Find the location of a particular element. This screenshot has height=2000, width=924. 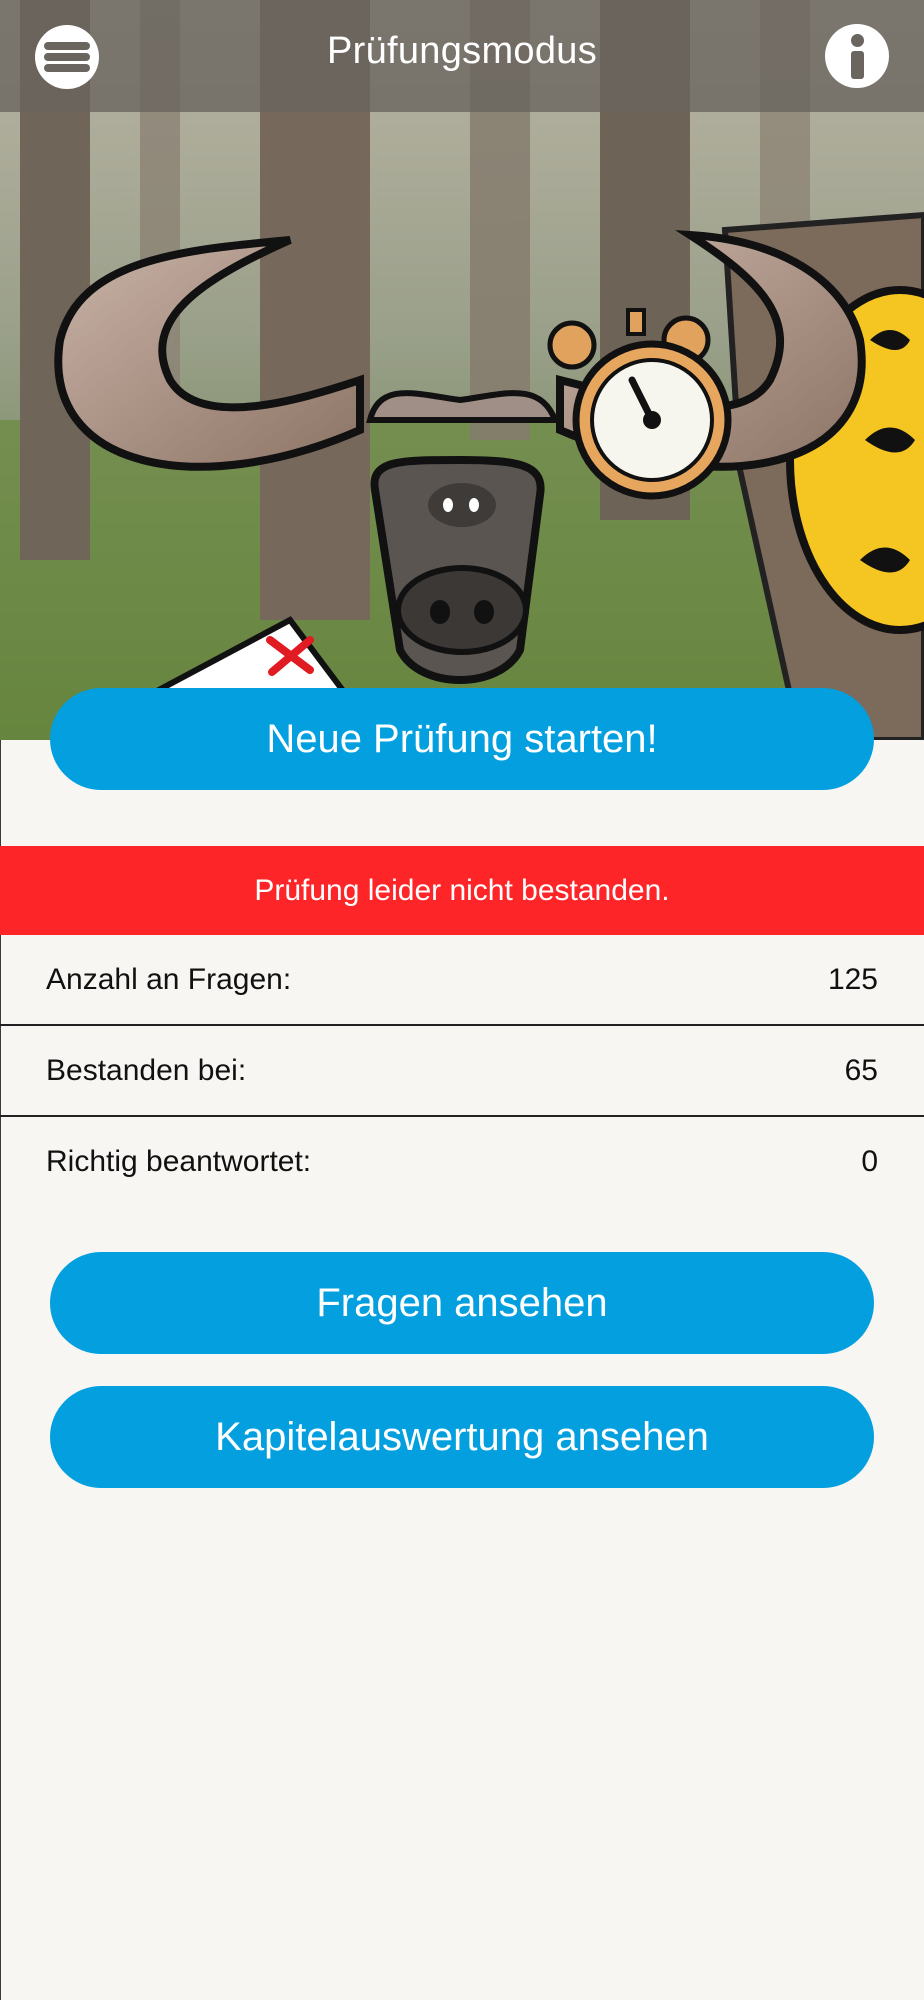

stat-row-question-count: Anzahl an Fragen: 125 is located at coordinates (462, 979).